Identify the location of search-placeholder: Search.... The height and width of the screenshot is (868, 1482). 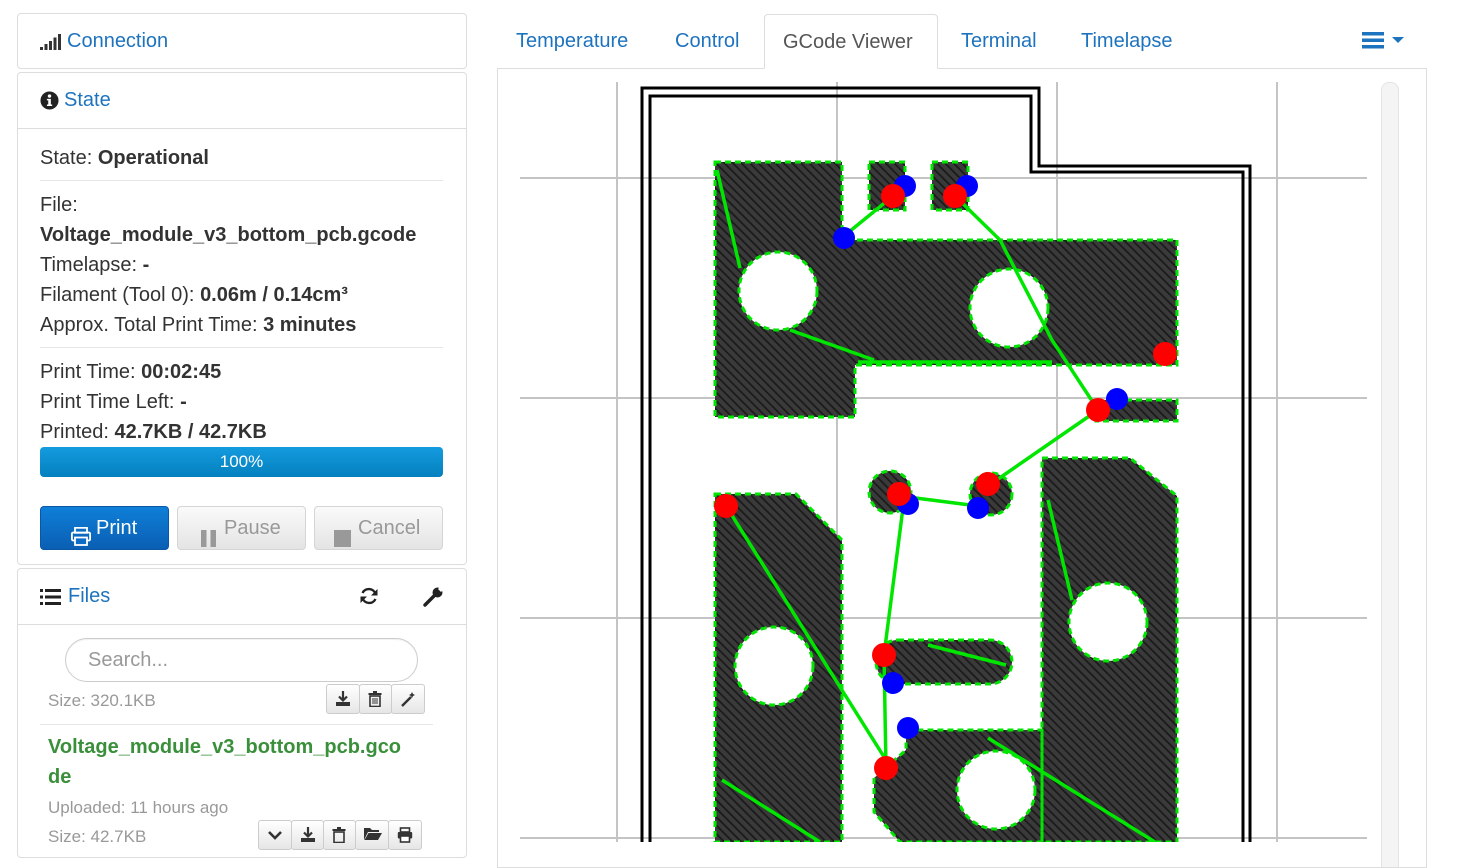
(128, 660).